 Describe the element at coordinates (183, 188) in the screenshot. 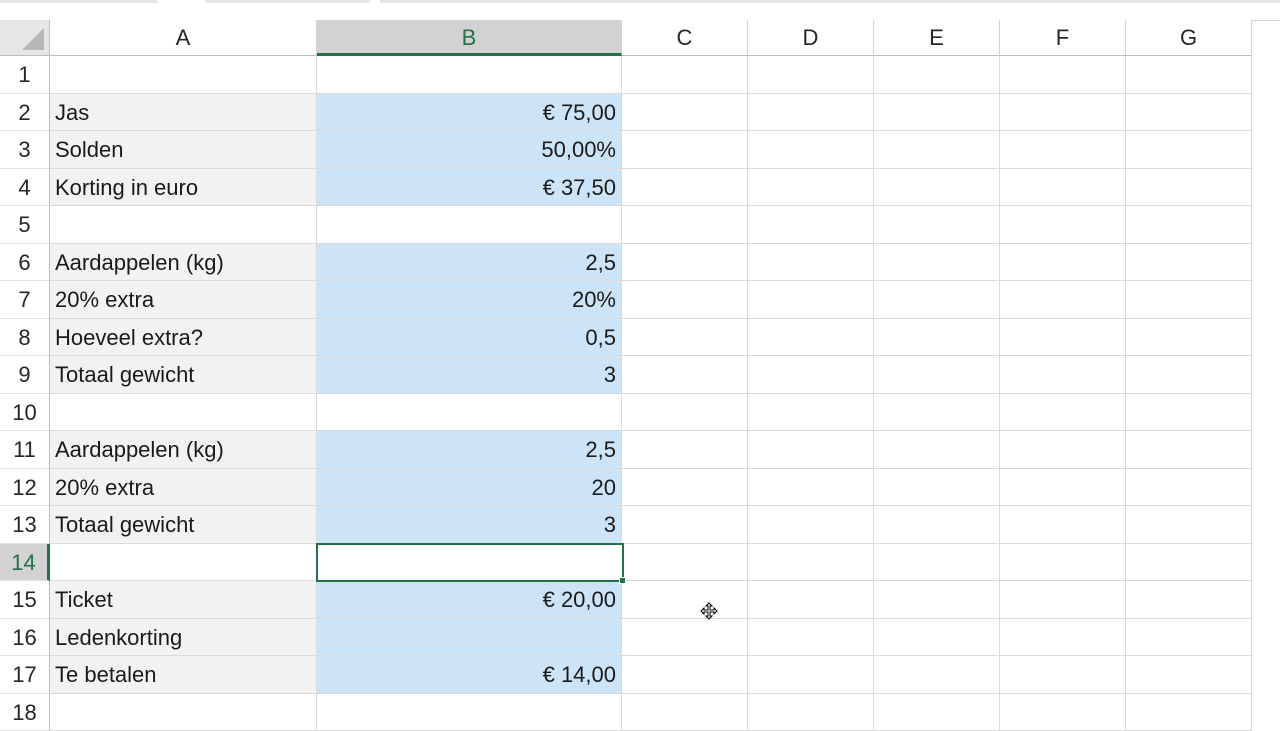

I see `cell-a4: Korting in euro` at that location.